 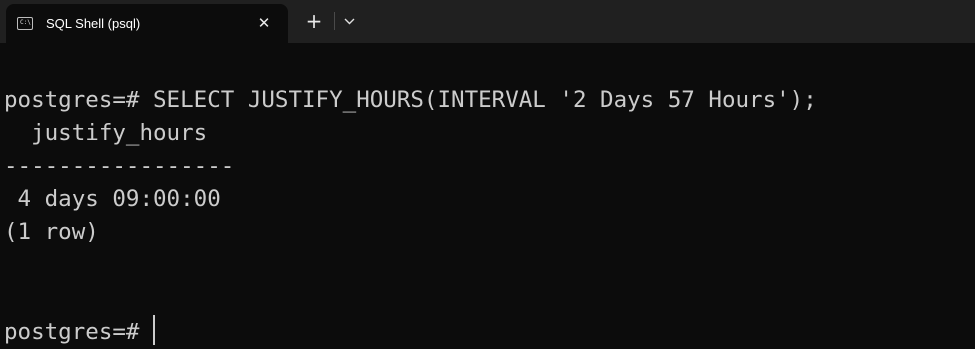 I want to click on title-bar: C:\ SQL Shell (psql) ✕ +, so click(x=487, y=21).